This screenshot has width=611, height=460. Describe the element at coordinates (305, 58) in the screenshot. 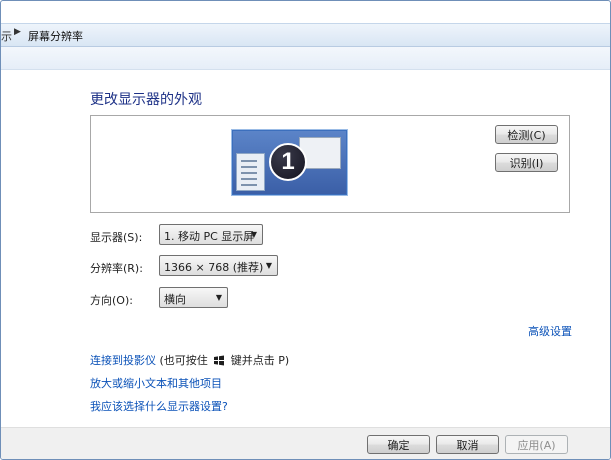

I see `toolbar` at that location.